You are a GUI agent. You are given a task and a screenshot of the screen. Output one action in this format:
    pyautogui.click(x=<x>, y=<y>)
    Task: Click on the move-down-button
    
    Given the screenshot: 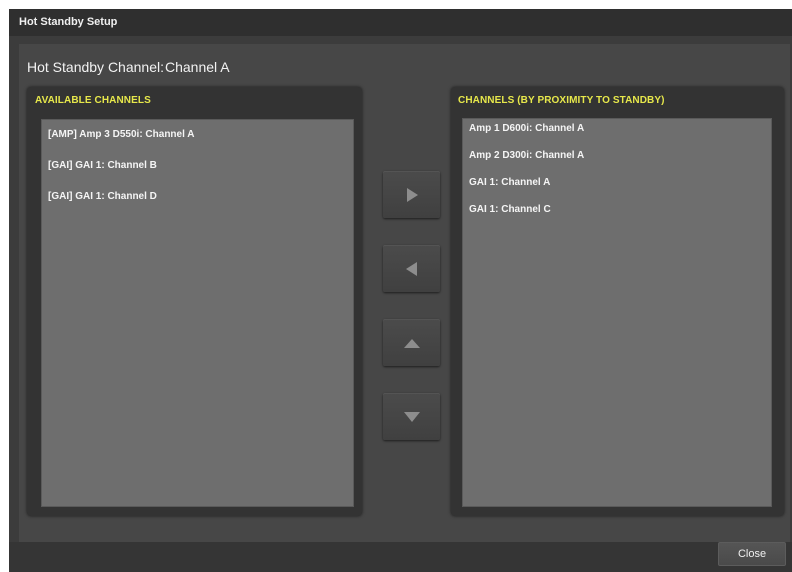 What is the action you would take?
    pyautogui.click(x=411, y=416)
    